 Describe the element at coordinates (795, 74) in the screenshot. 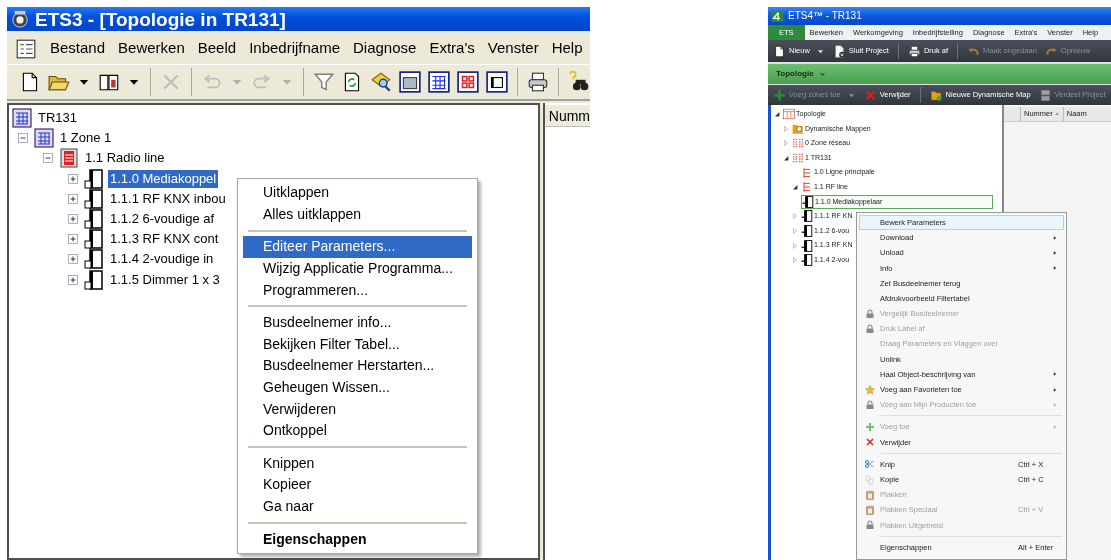

I see `view-title: Topologie` at that location.